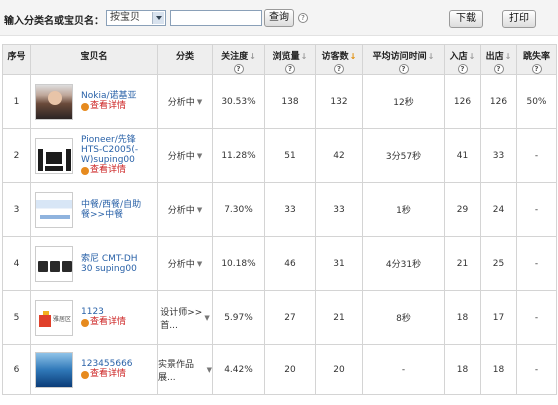  Describe the element at coordinates (498, 263) in the screenshot. I see `exits-value: 25` at that location.